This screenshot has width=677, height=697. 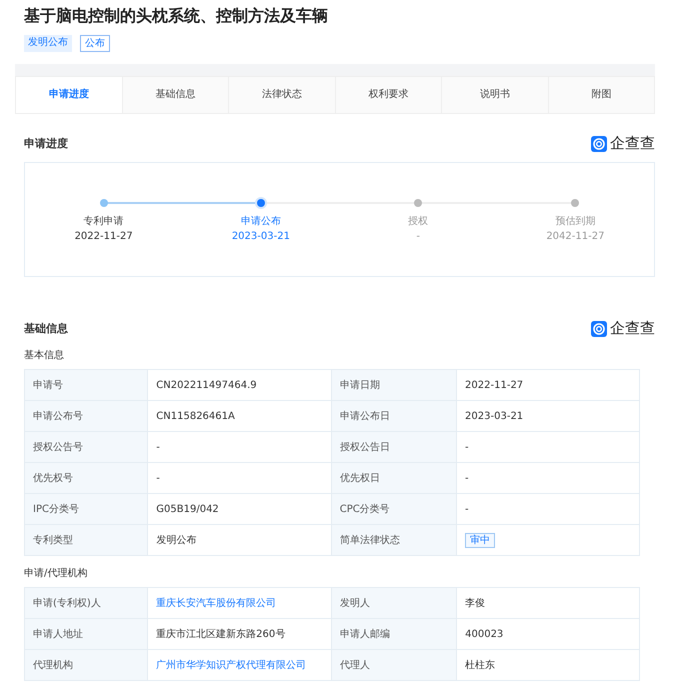 What do you see at coordinates (86, 385) in the screenshot?
I see `label-cell: 申请号` at bounding box center [86, 385].